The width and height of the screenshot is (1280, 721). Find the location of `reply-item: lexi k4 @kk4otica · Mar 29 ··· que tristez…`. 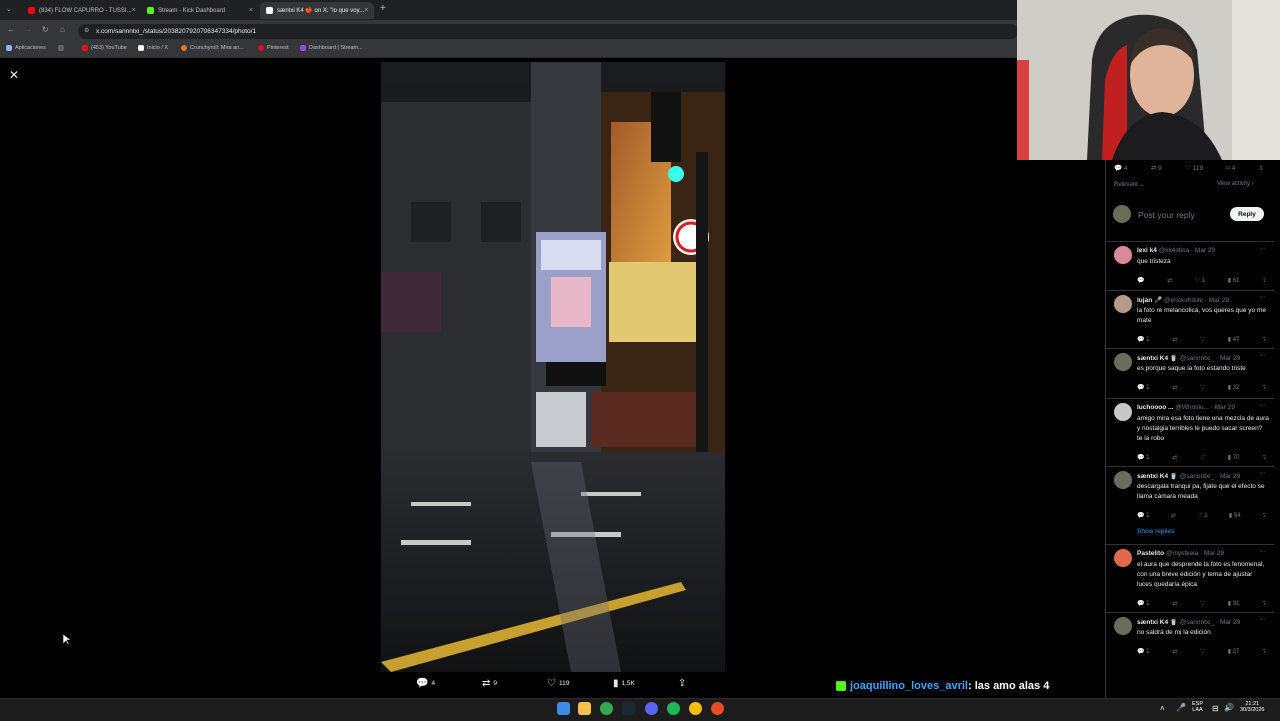

reply-item: lexi k4 @kk4otica · Mar 29 ··· que tristez… is located at coordinates (1190, 266).